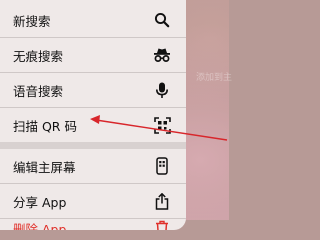  I want to click on menu-item-voice-search: 语音搜索, so click(93, 90).